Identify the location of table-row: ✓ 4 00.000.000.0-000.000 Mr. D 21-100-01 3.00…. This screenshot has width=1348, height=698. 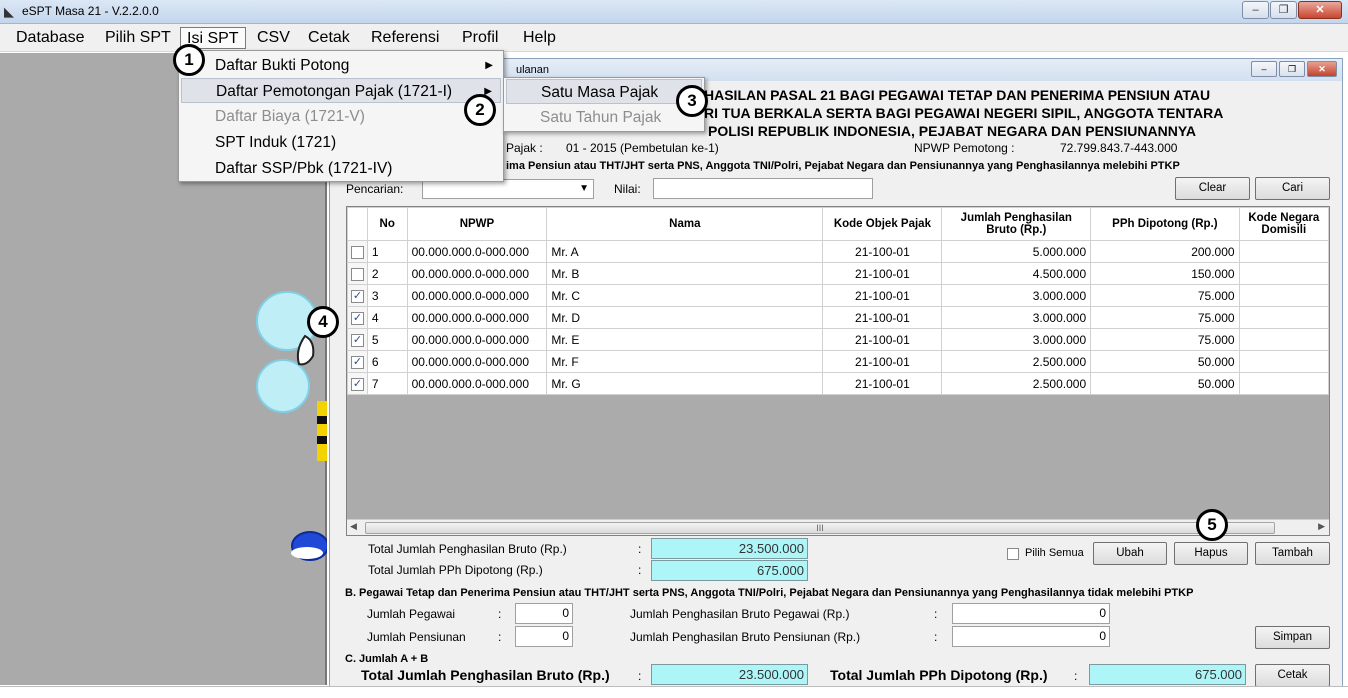
(838, 317).